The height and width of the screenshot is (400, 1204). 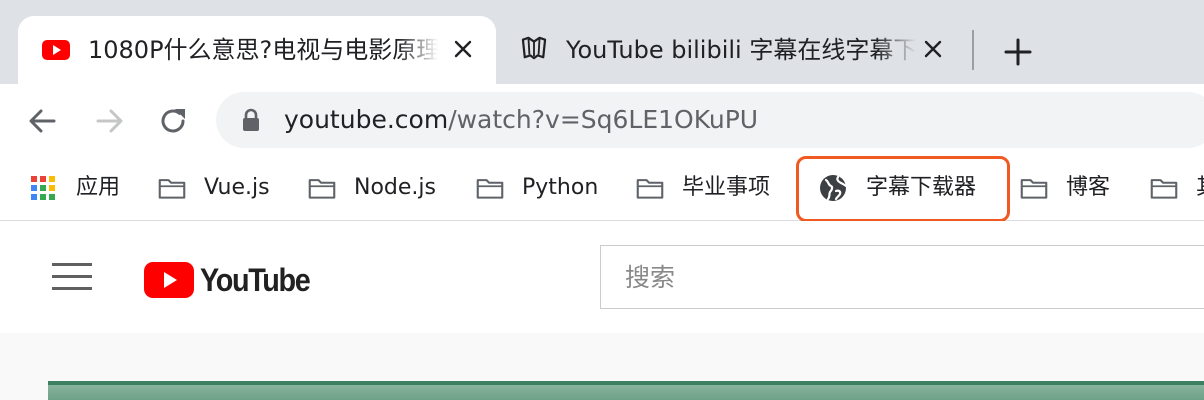 What do you see at coordinates (98, 187) in the screenshot?
I see `bookmark-label: 应用` at bounding box center [98, 187].